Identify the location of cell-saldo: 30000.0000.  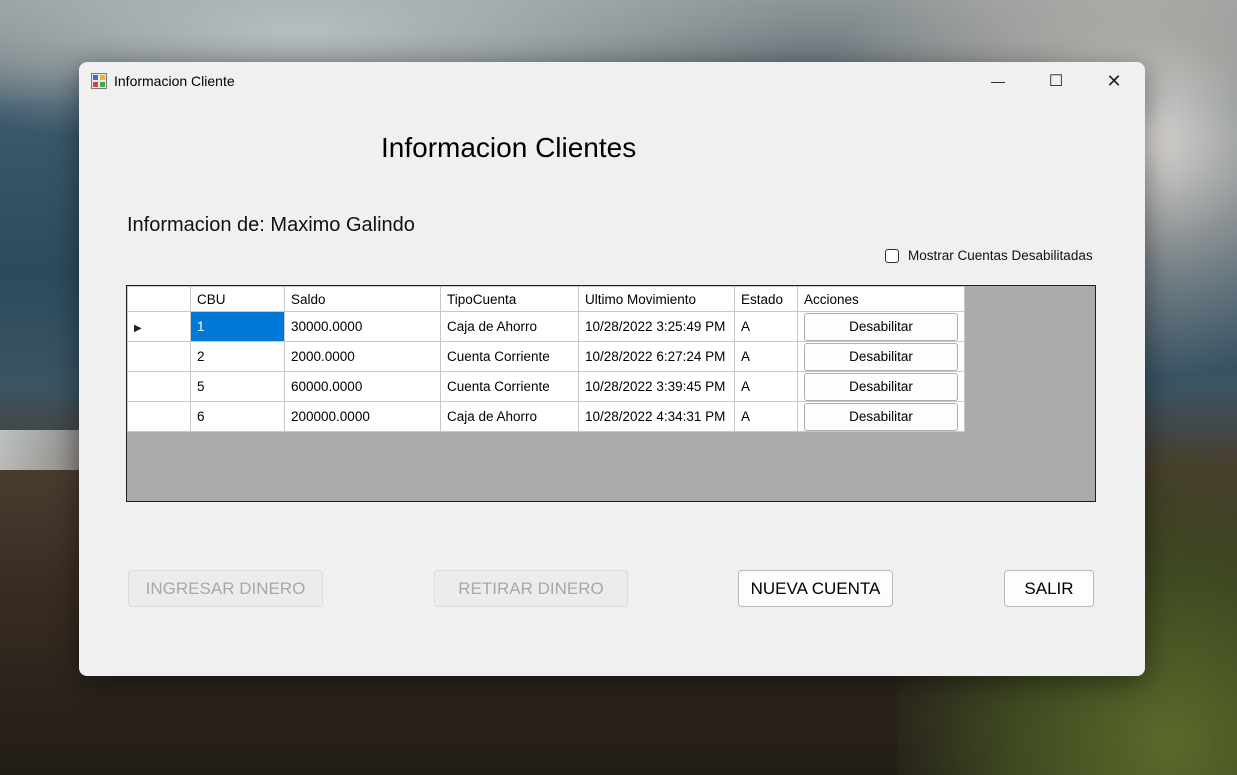
(362, 326).